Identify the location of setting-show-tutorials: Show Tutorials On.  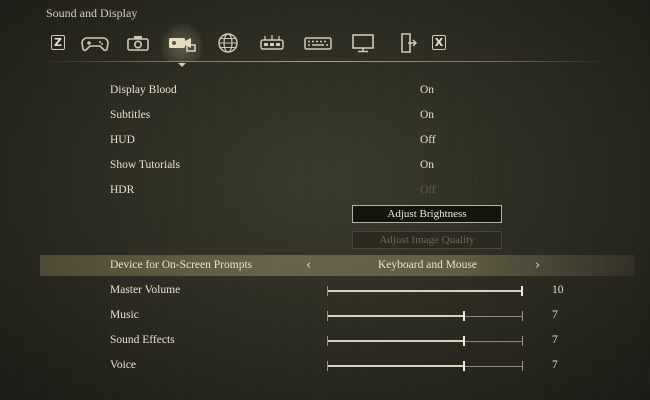
(325, 166).